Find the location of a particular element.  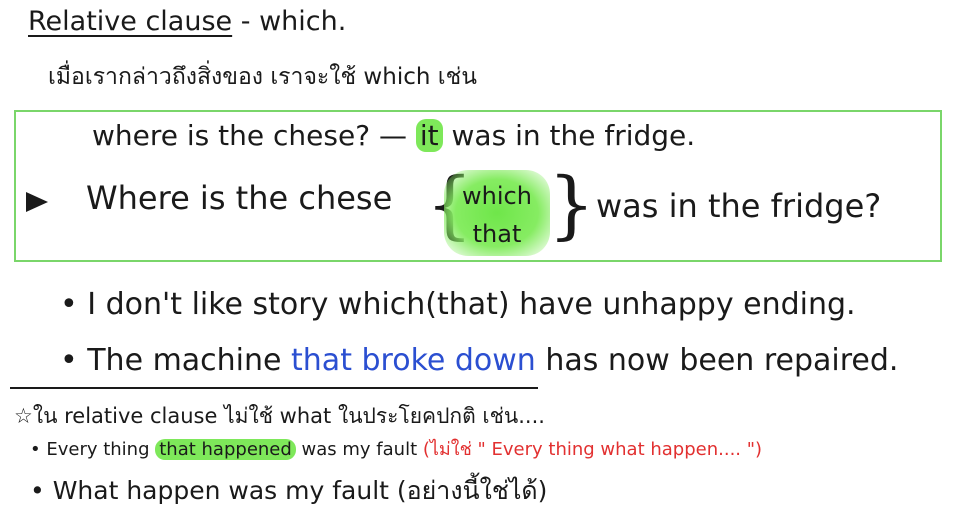

example-line-1-after: was in the fridge. is located at coordinates (569, 135).